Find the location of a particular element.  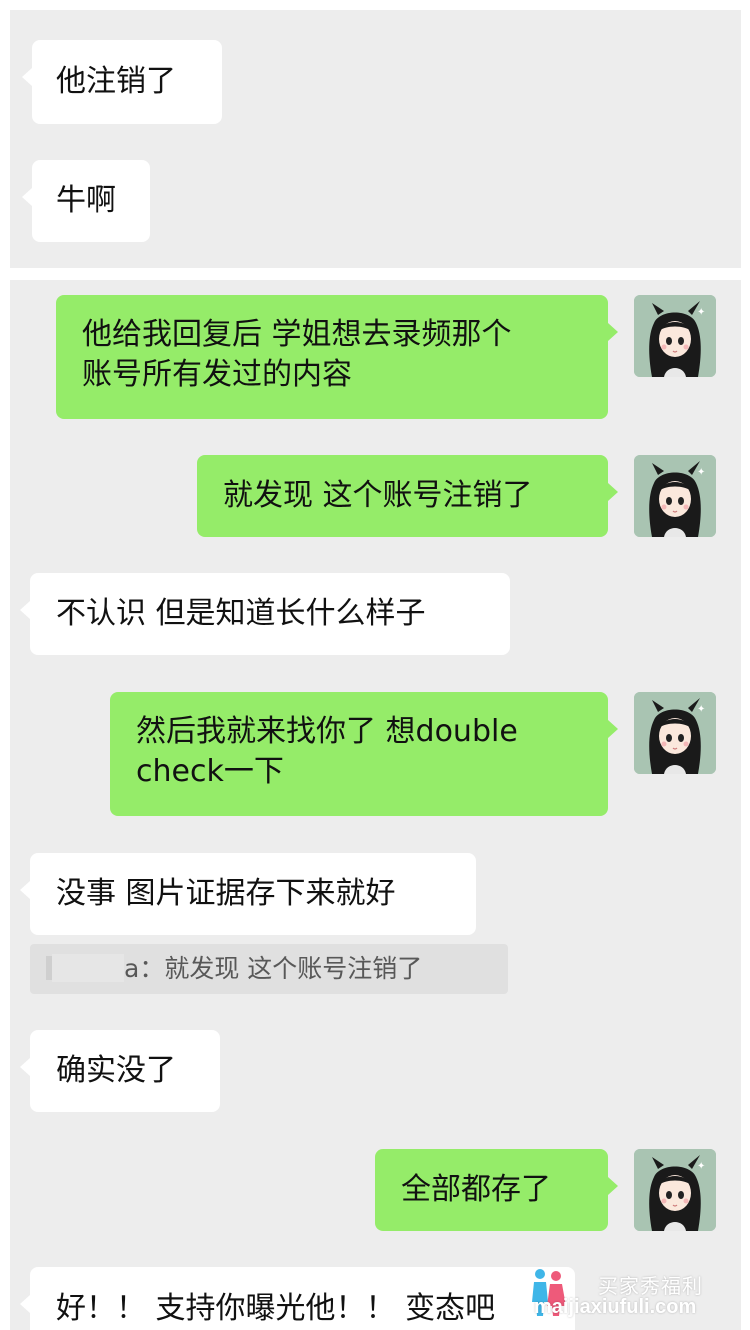

blurred-name is located at coordinates (88, 968).